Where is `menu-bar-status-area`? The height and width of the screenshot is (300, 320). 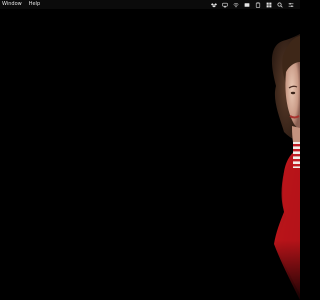
menu-bar-status-area is located at coordinates (255, 4).